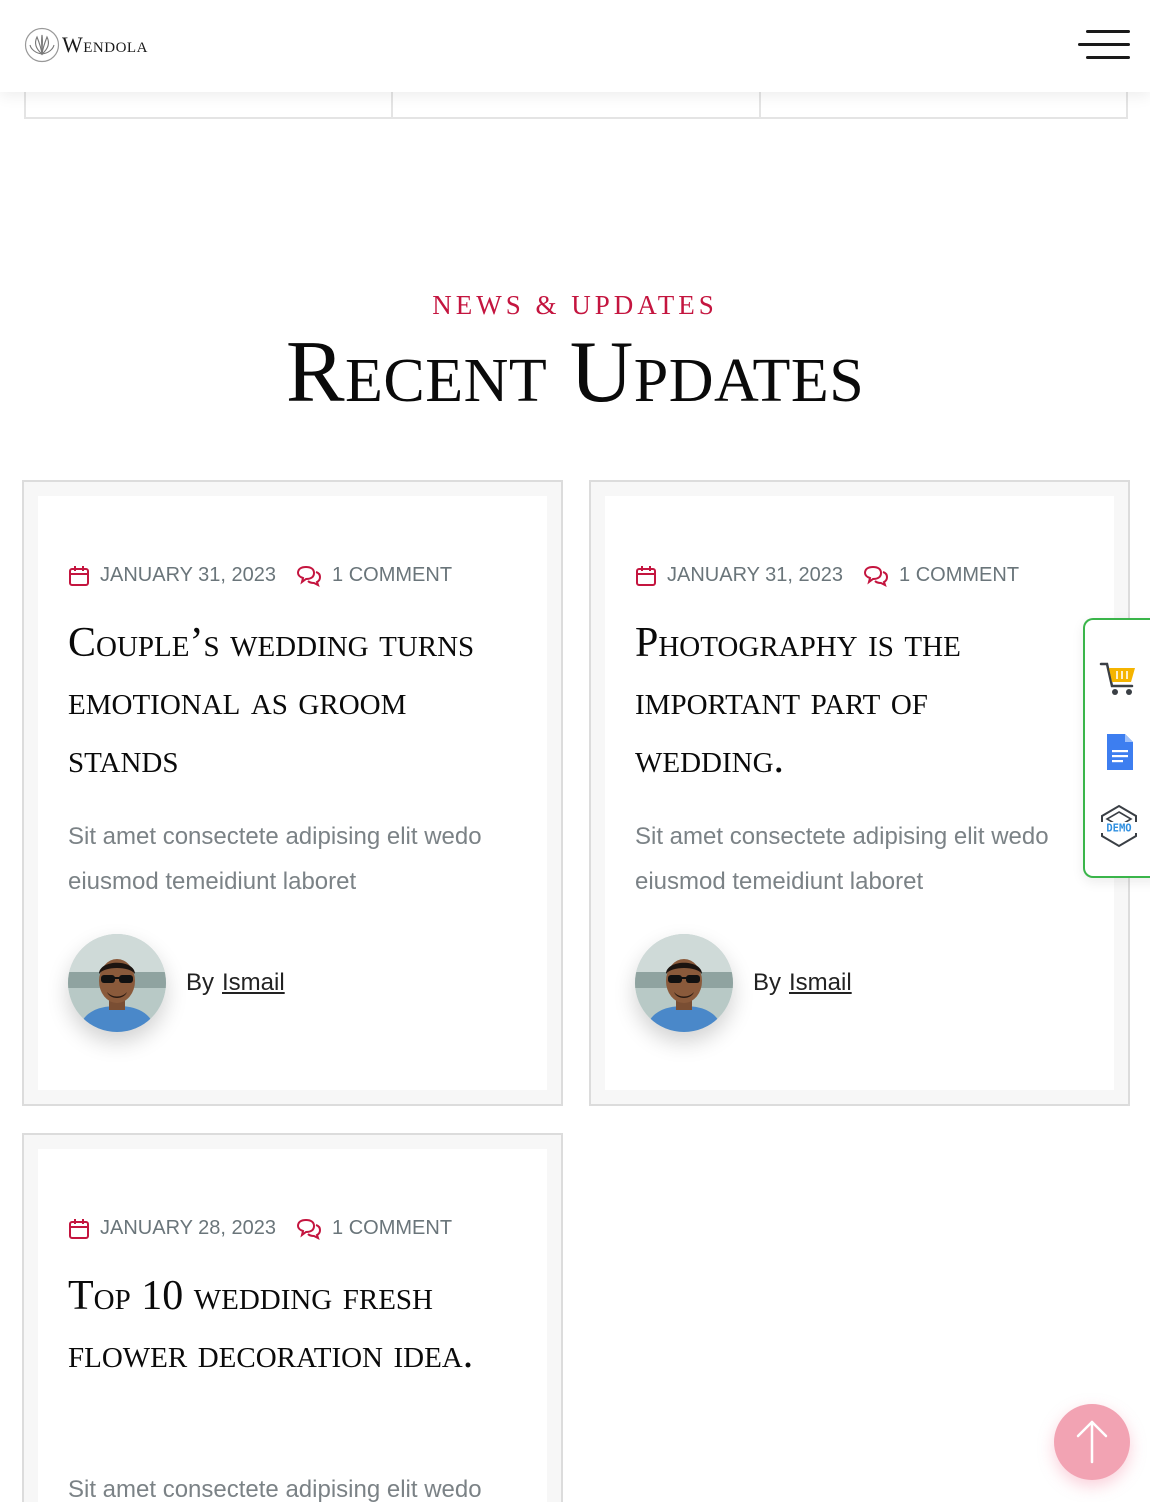  What do you see at coordinates (42, 45) in the screenshot?
I see `logo-icon` at bounding box center [42, 45].